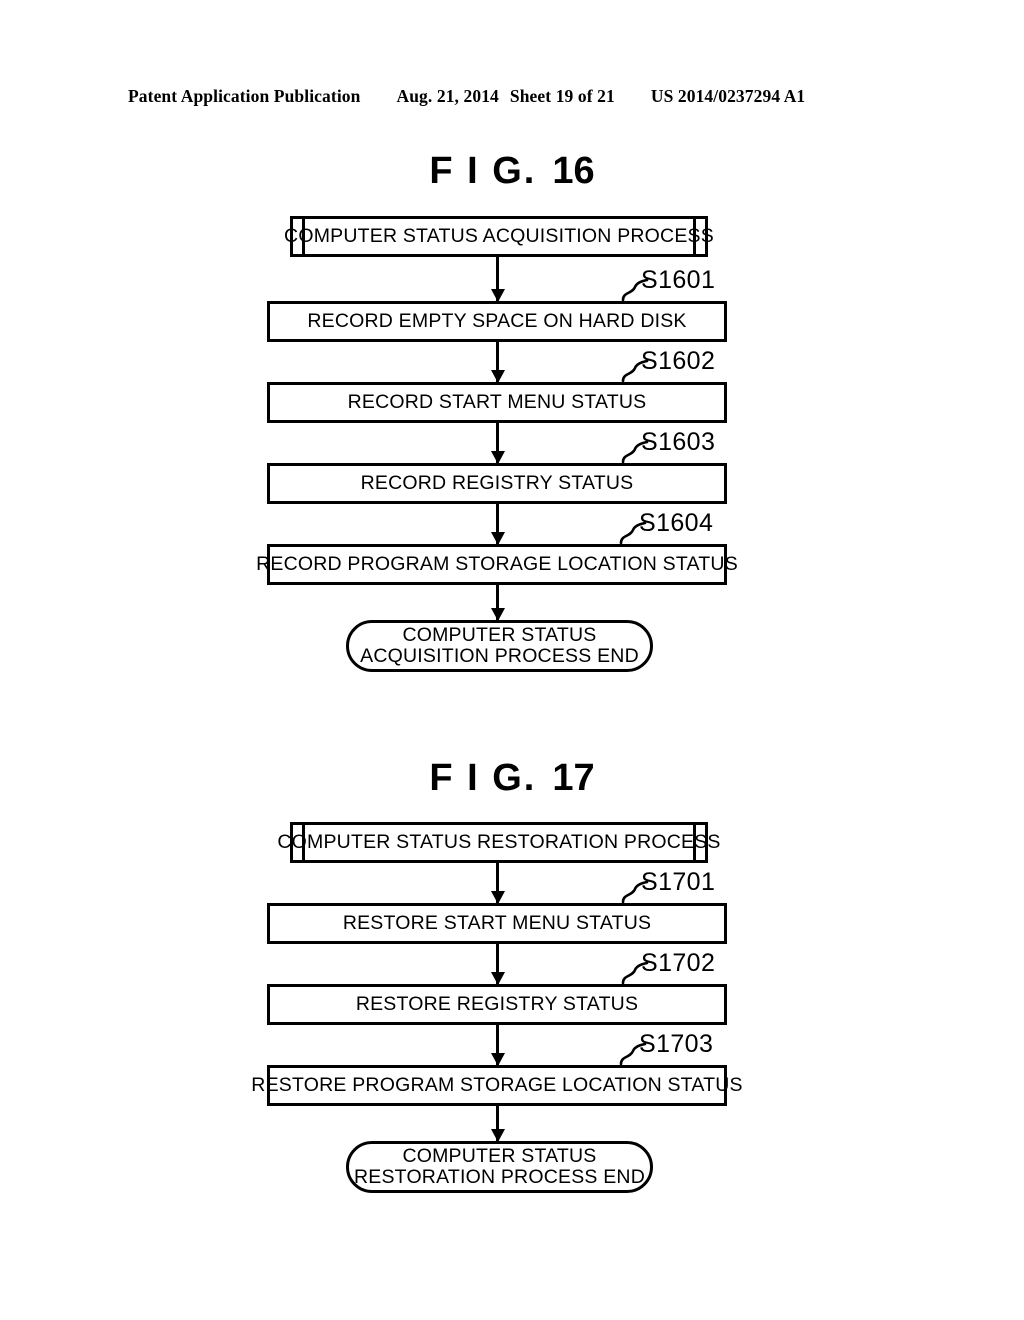  I want to click on figure-16-step-label-2: RECORD START MENU STATUS, so click(497, 401).